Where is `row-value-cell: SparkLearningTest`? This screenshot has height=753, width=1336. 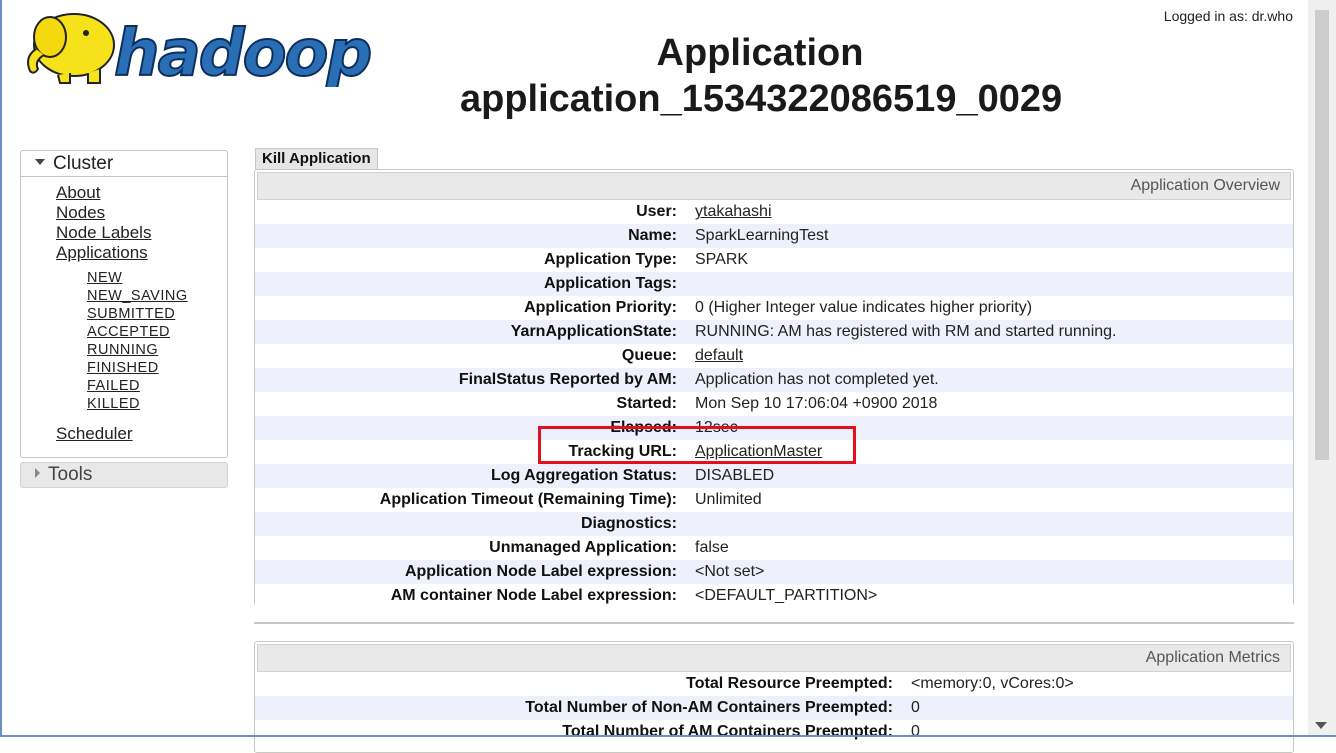
row-value-cell: SparkLearningTest is located at coordinates (990, 236).